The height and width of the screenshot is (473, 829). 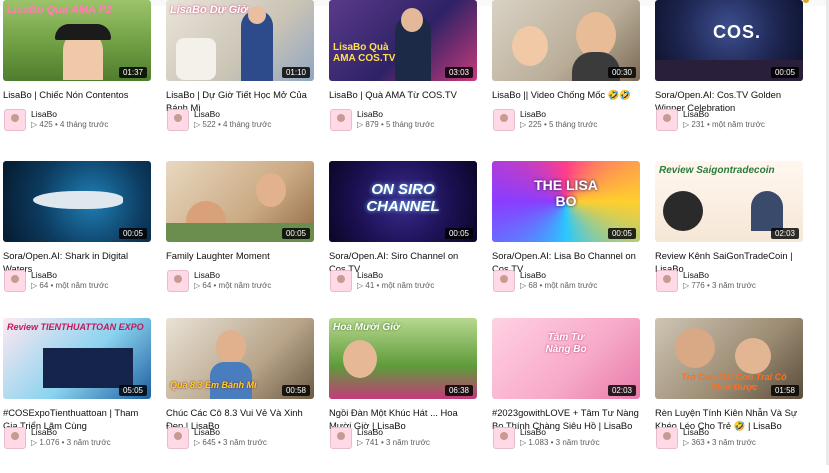 What do you see at coordinates (364, 53) in the screenshot?
I see `thumbnail-overlay-text: LisaBo Quà AMA COS.TV` at bounding box center [364, 53].